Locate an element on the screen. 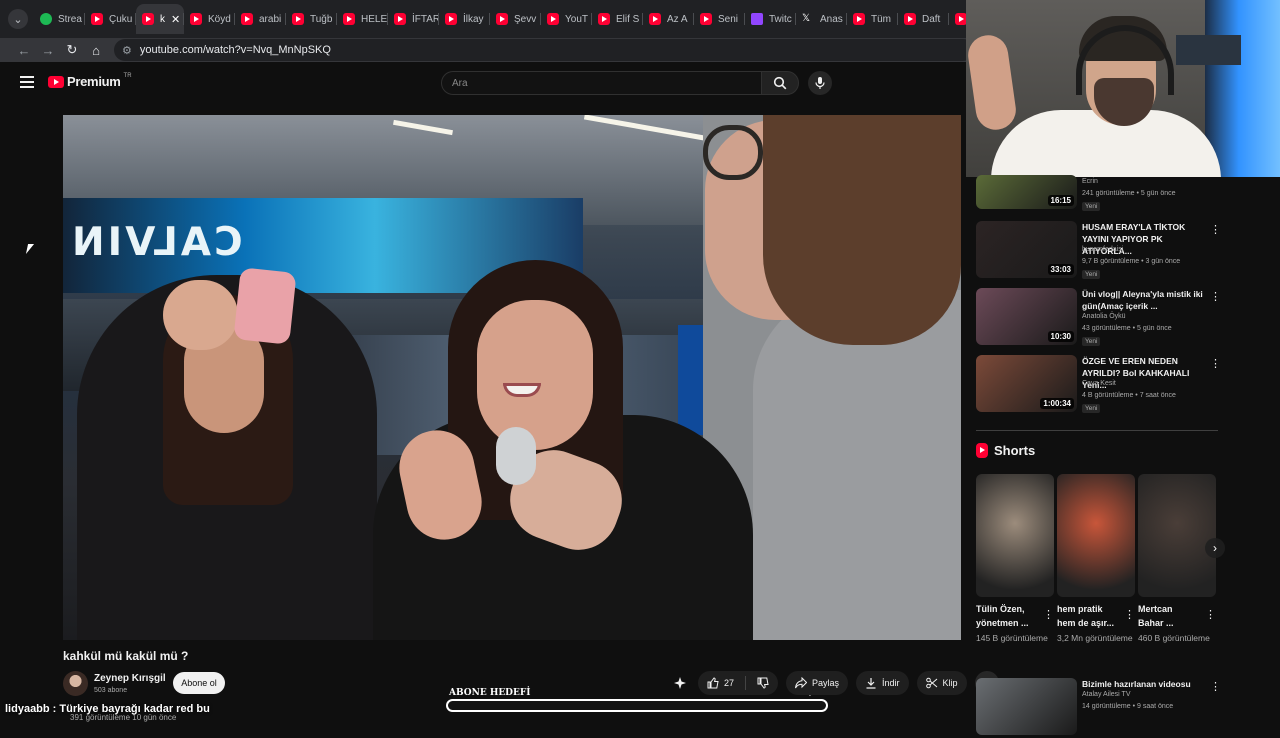 This screenshot has width=1280, height=738. video-actions: 27 Paylaş İndir Klip ⋯ is located at coordinates (834, 683).